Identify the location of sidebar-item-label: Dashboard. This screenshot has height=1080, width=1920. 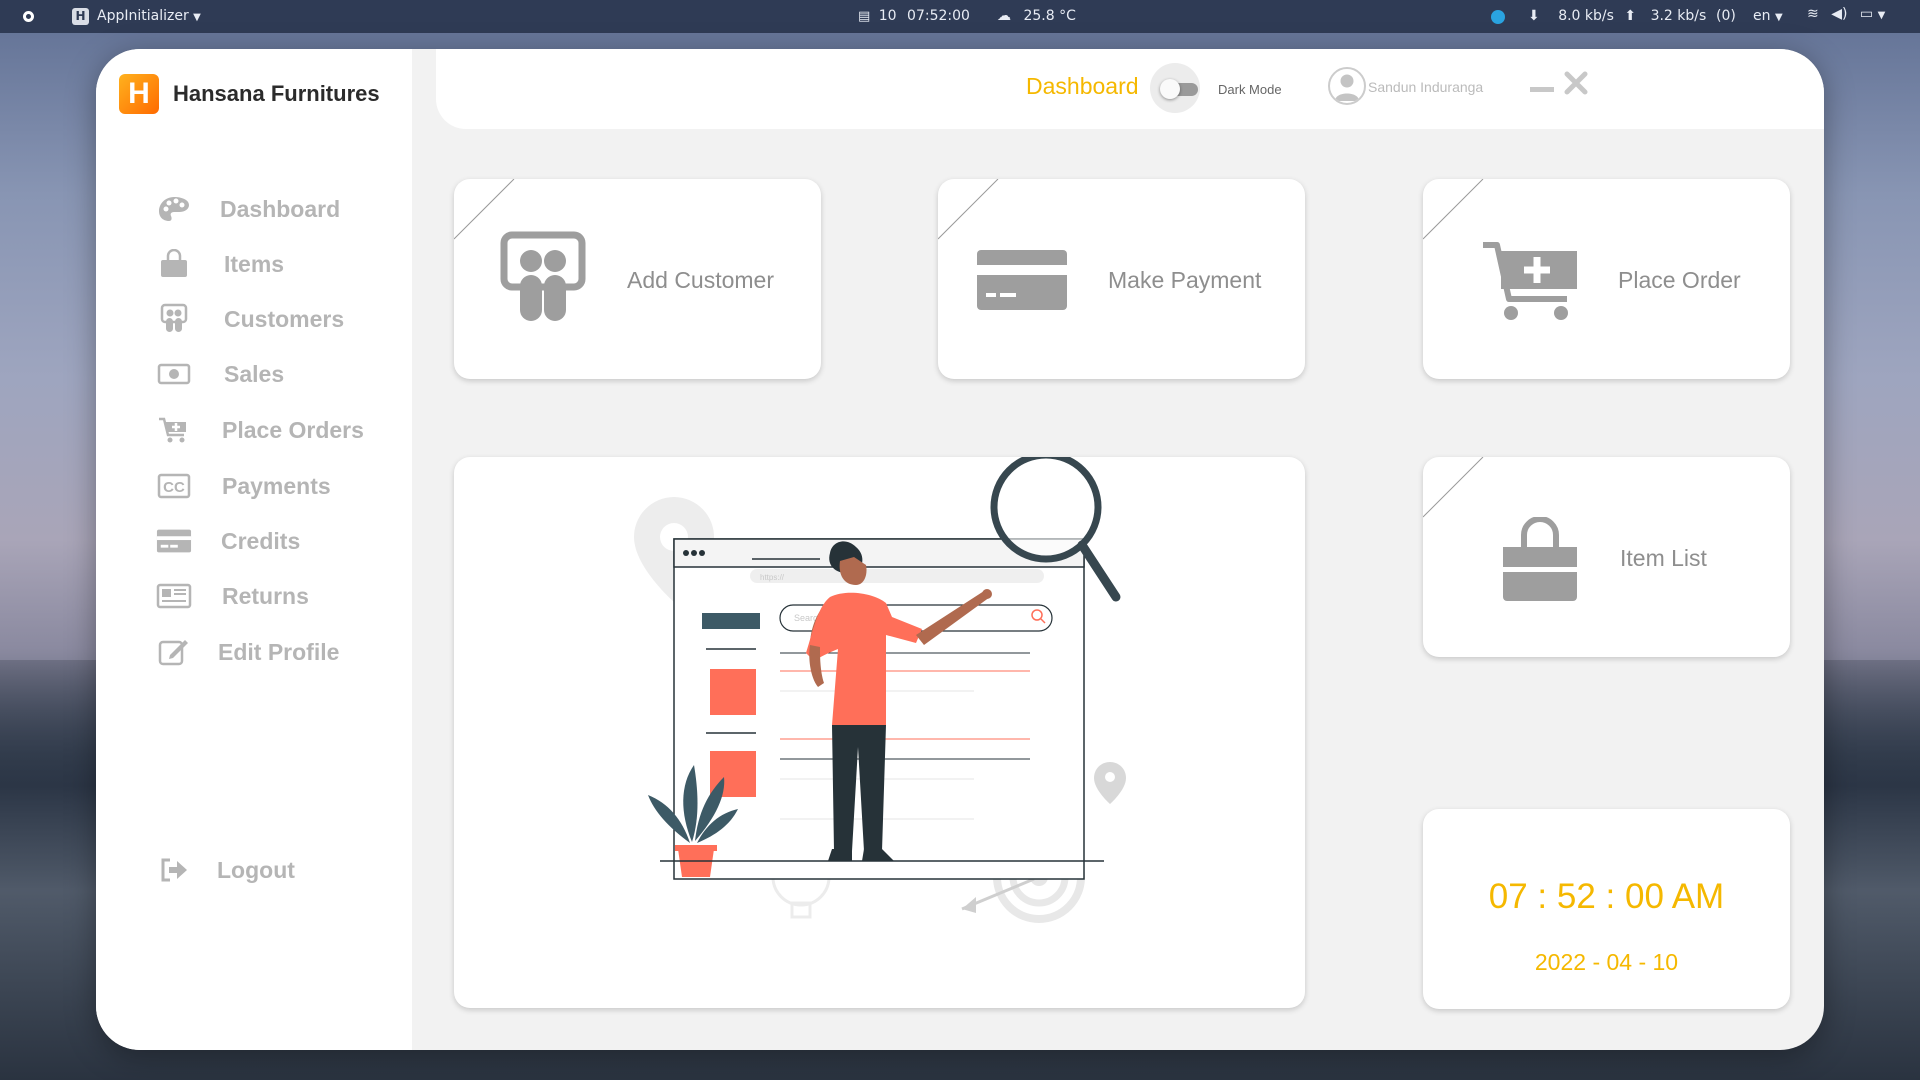
(280, 208).